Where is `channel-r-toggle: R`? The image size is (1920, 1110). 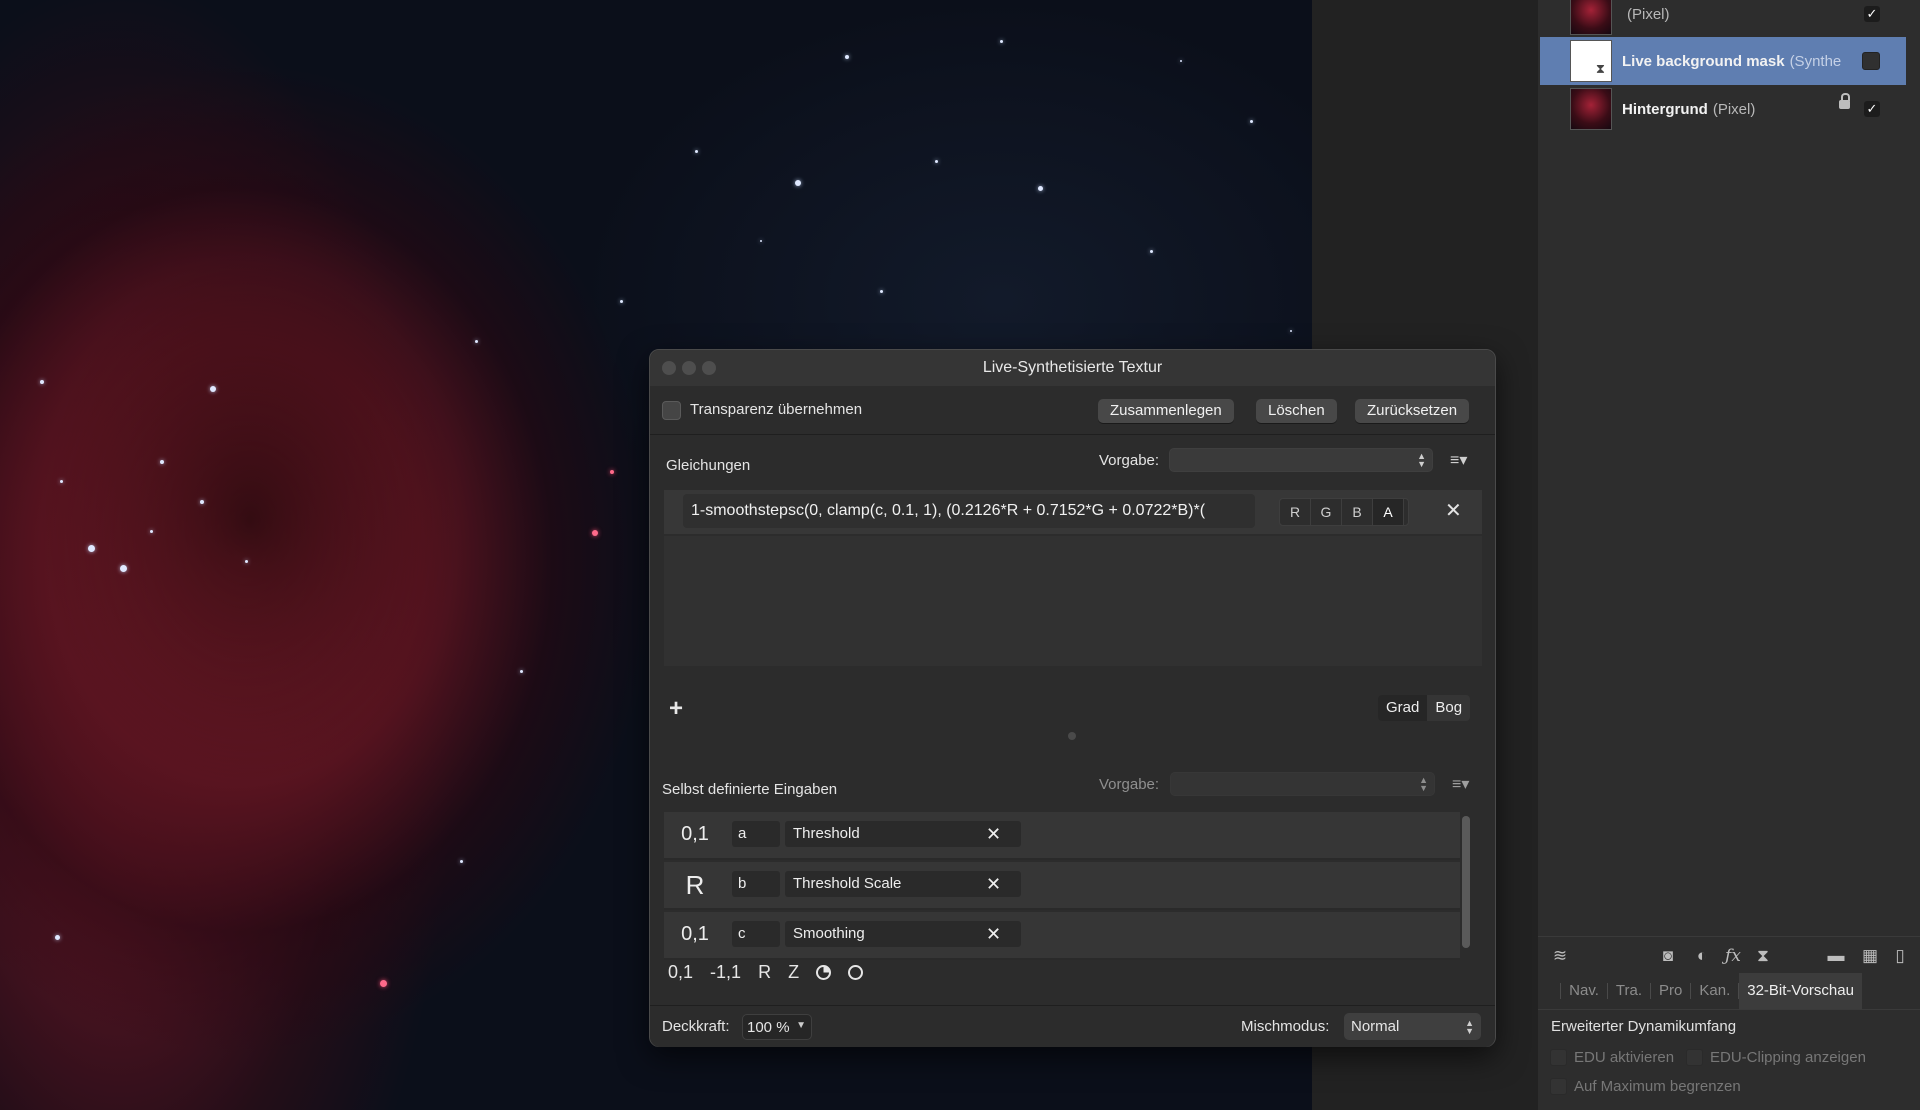
channel-r-toggle: R is located at coordinates (1295, 512).